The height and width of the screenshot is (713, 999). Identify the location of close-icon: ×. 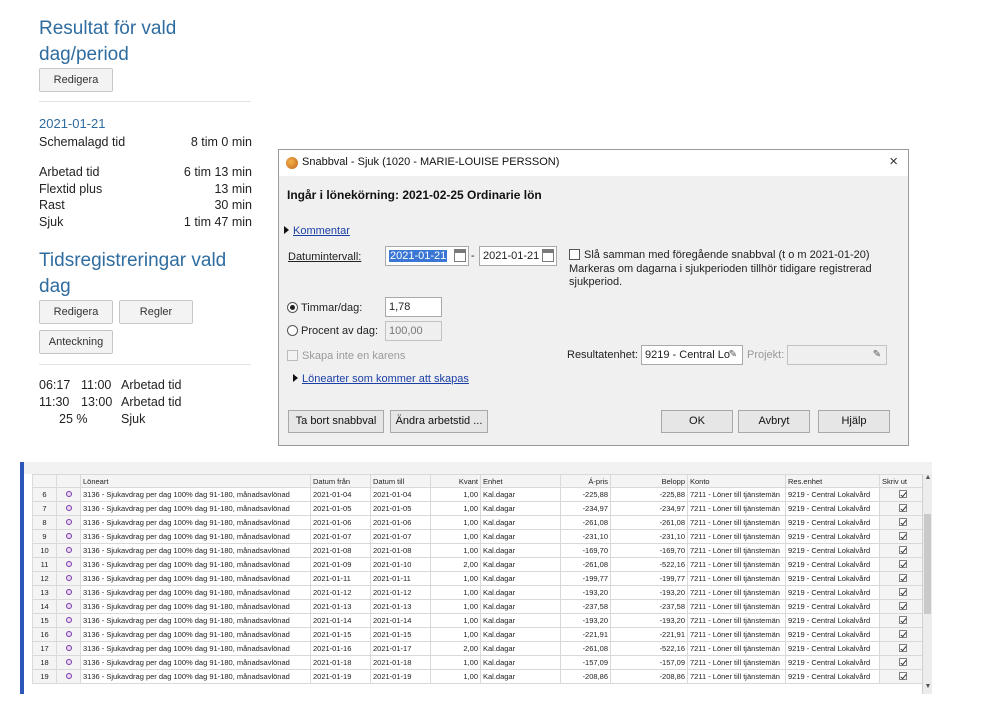
(893, 161).